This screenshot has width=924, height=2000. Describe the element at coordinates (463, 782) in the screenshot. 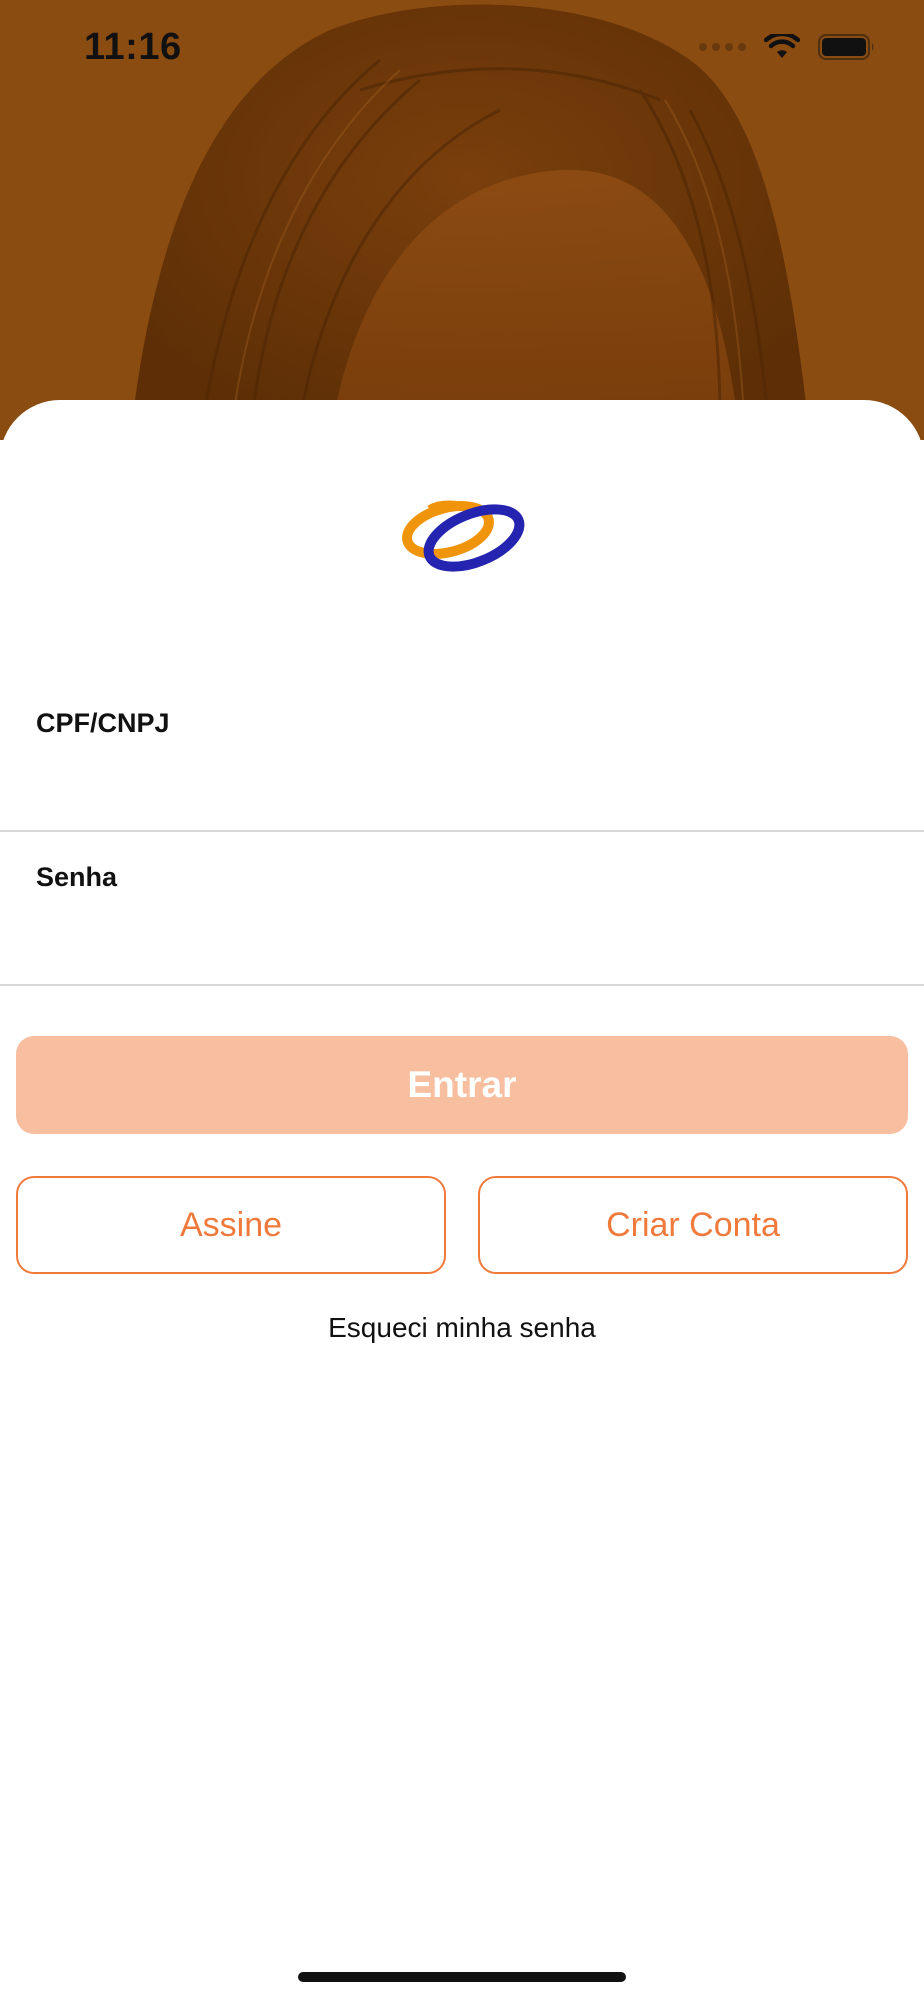

I see `cpf-cnpj-input` at that location.